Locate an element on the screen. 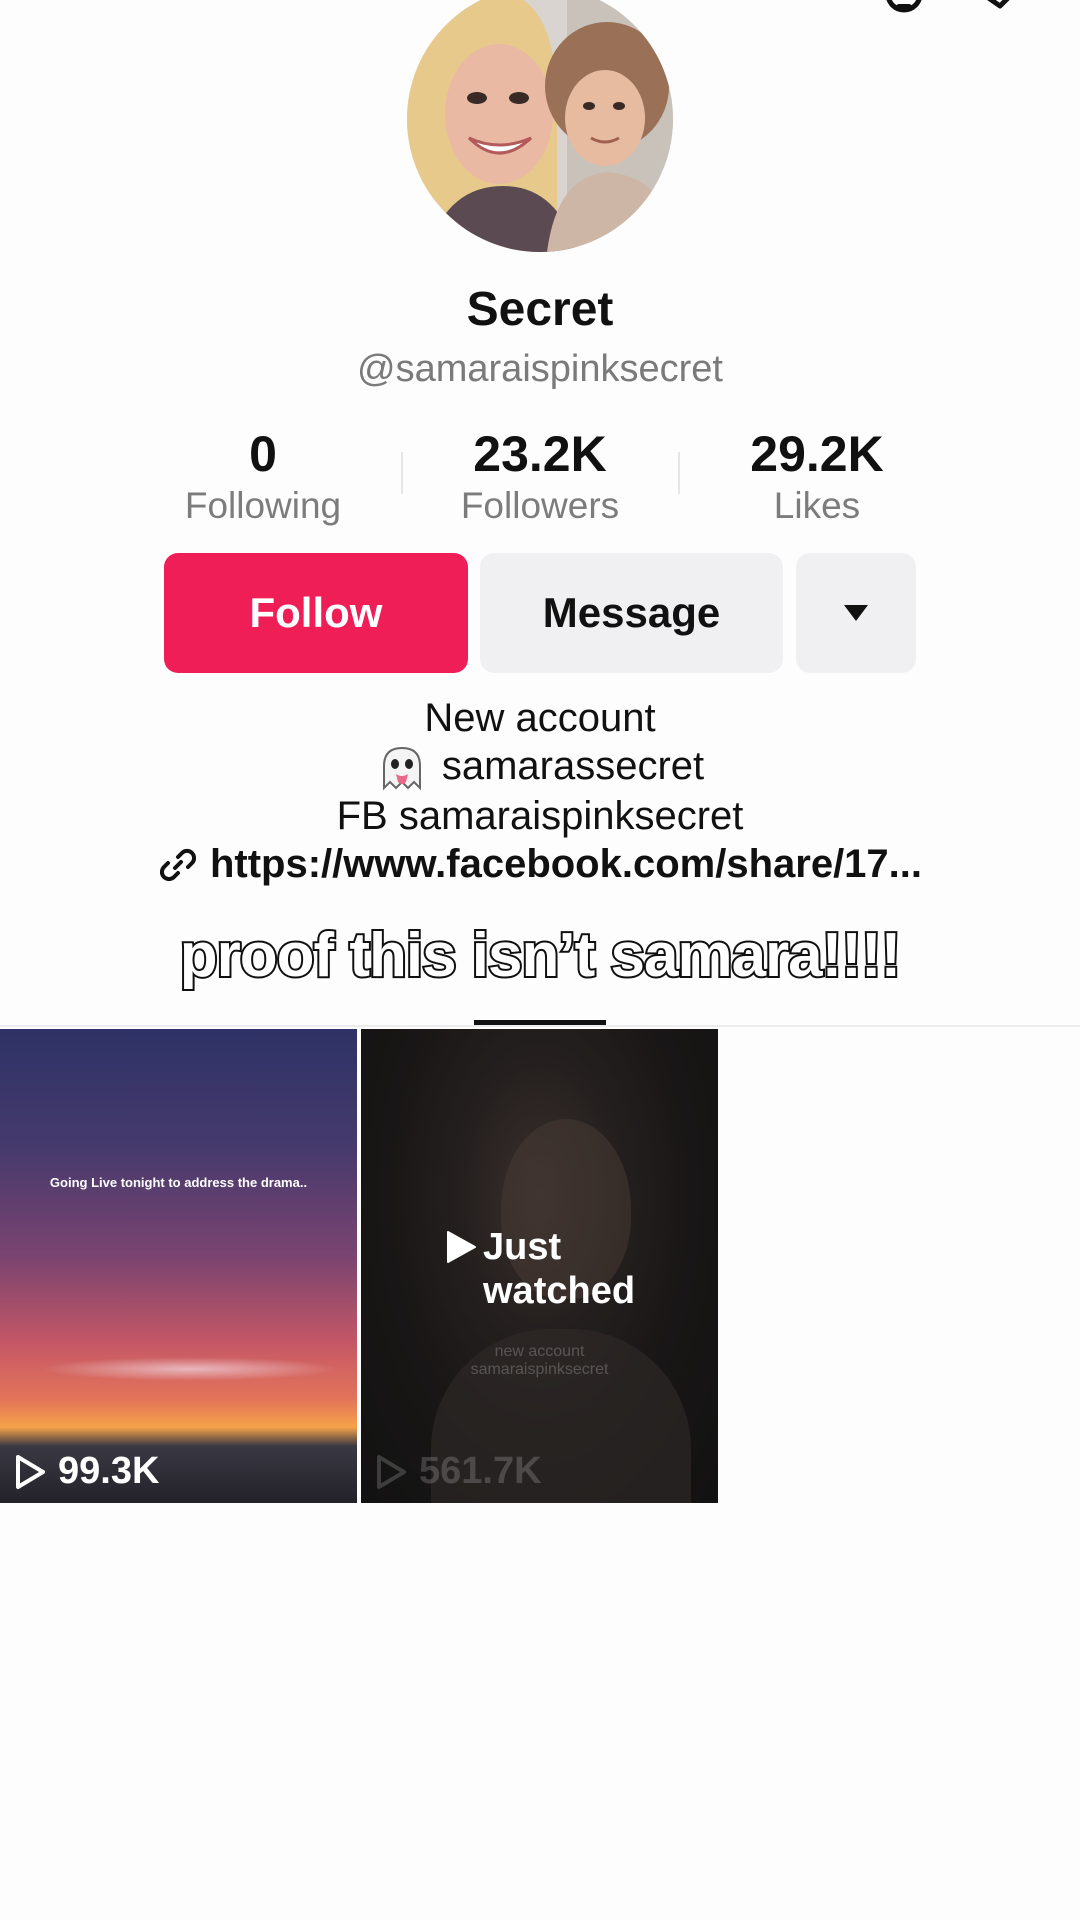 This screenshot has height=1920, width=1080. view-count: 99.3K is located at coordinates (86, 1471).